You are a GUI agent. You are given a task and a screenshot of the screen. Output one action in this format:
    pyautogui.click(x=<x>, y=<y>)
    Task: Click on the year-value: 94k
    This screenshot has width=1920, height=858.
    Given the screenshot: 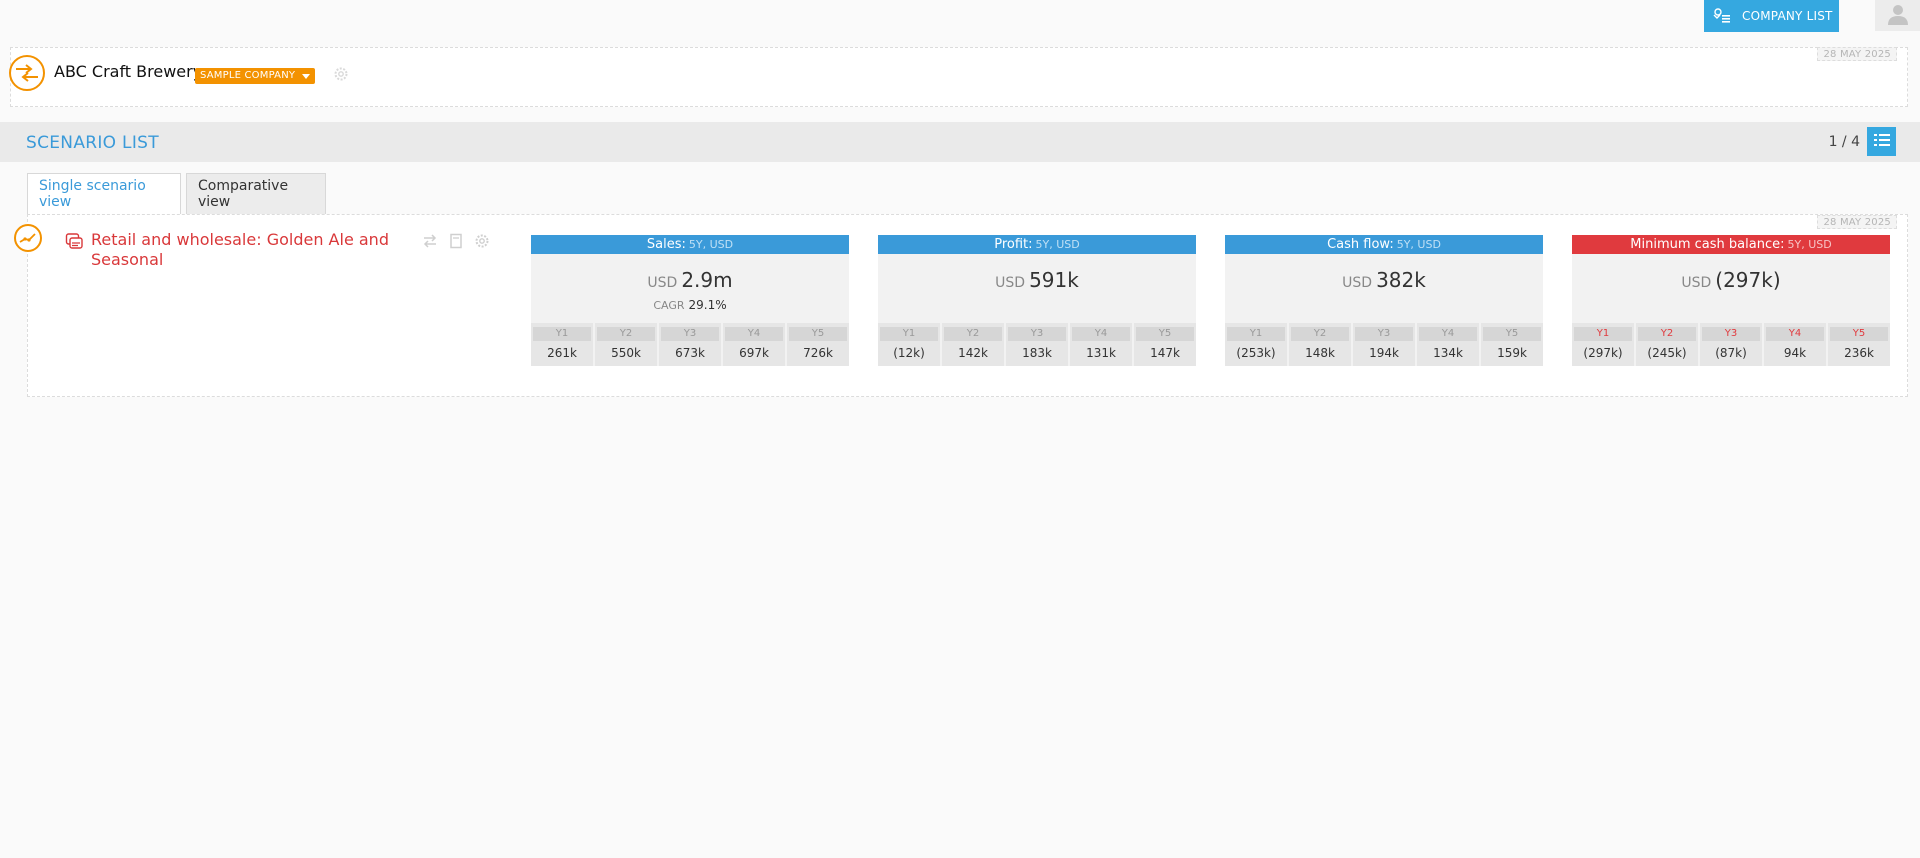 What is the action you would take?
    pyautogui.click(x=1795, y=353)
    